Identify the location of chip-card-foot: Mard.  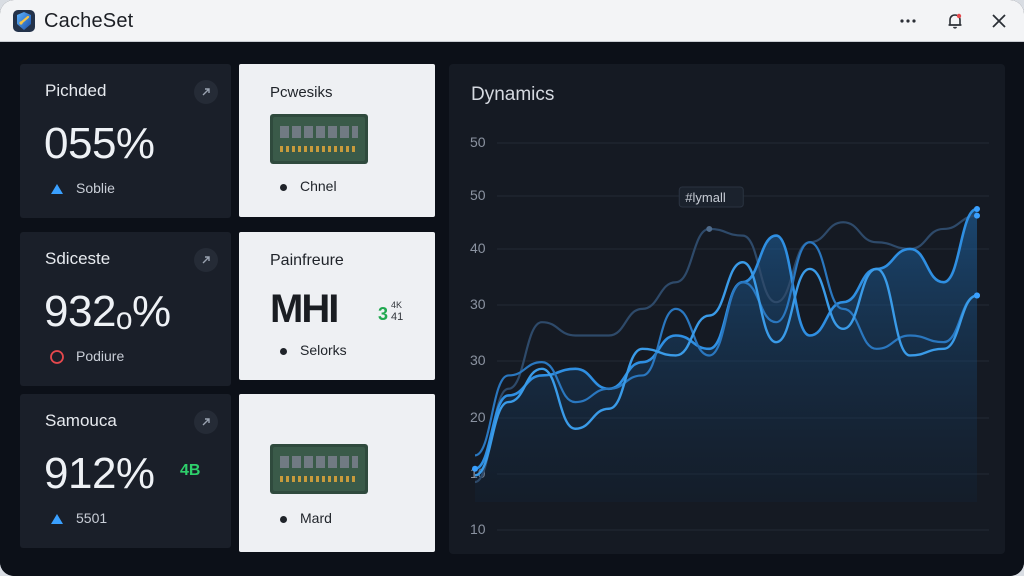
(316, 518).